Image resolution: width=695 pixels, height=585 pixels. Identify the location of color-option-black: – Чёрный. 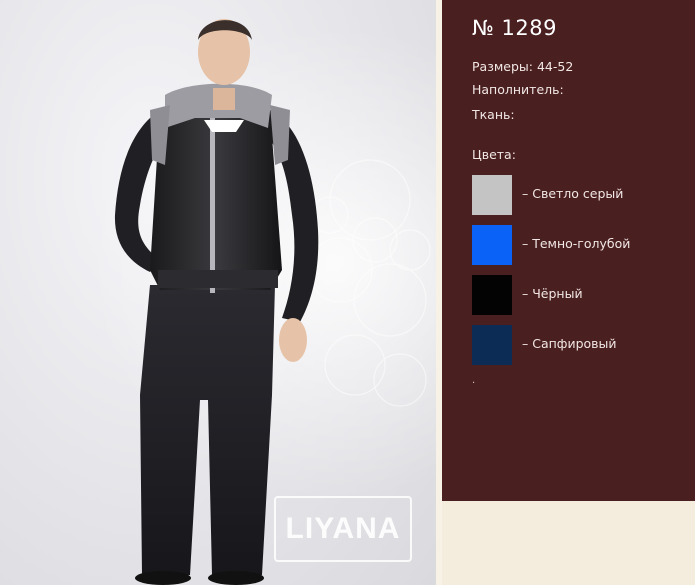
(582, 295).